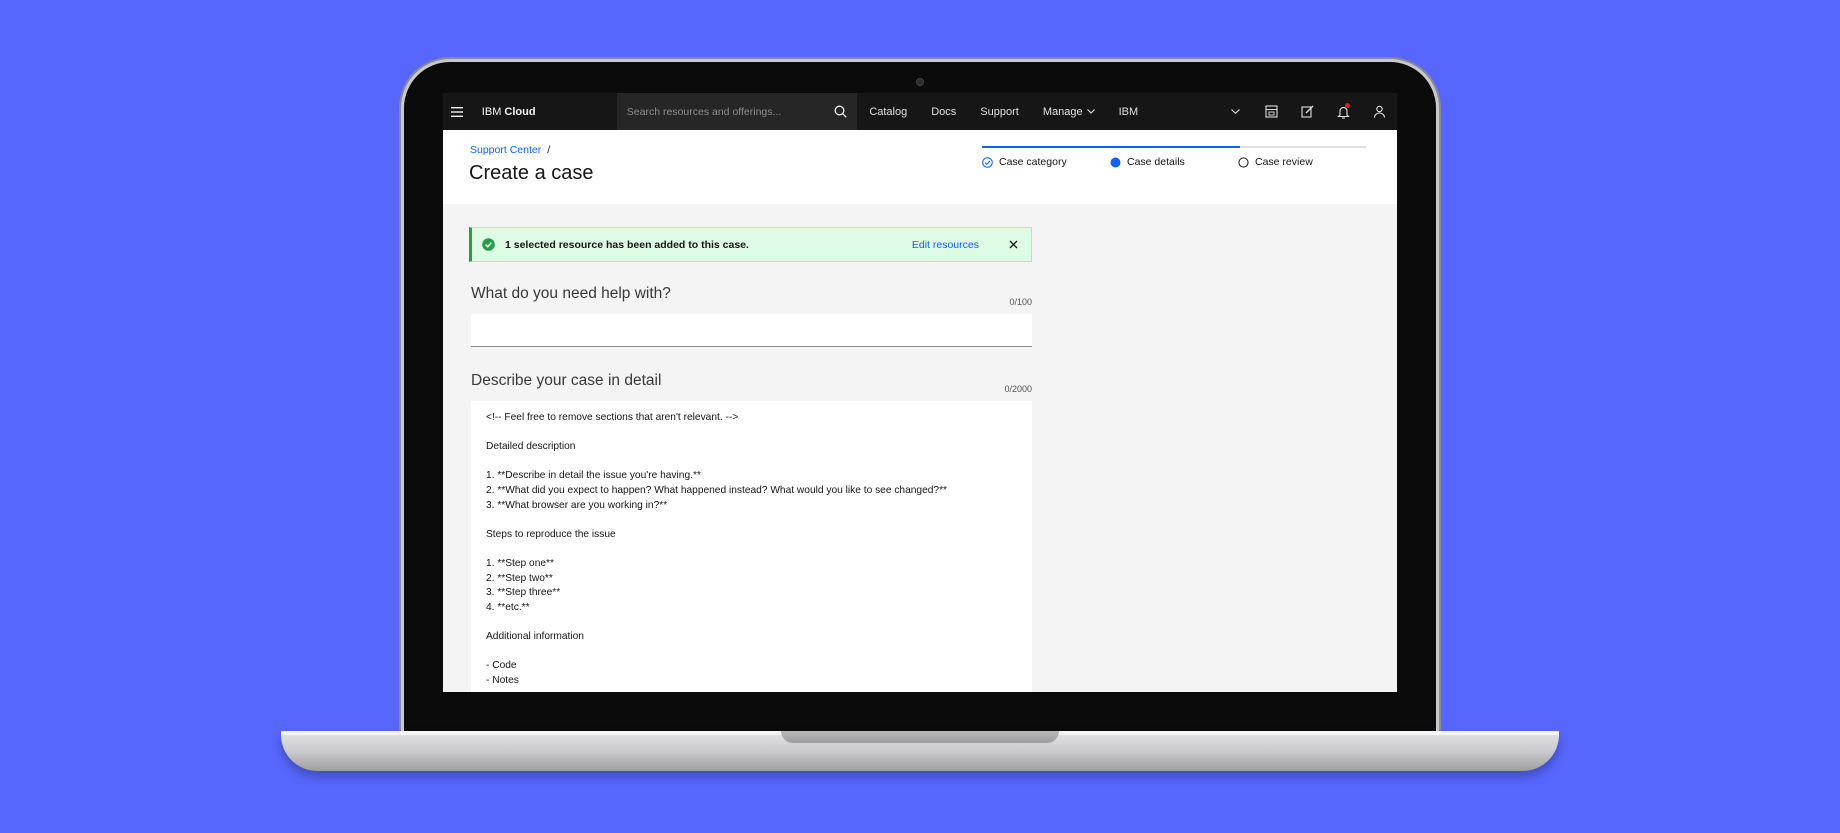 The height and width of the screenshot is (833, 1840). What do you see at coordinates (508, 607) in the screenshot?
I see `textarea-line: 4. **etc.**` at bounding box center [508, 607].